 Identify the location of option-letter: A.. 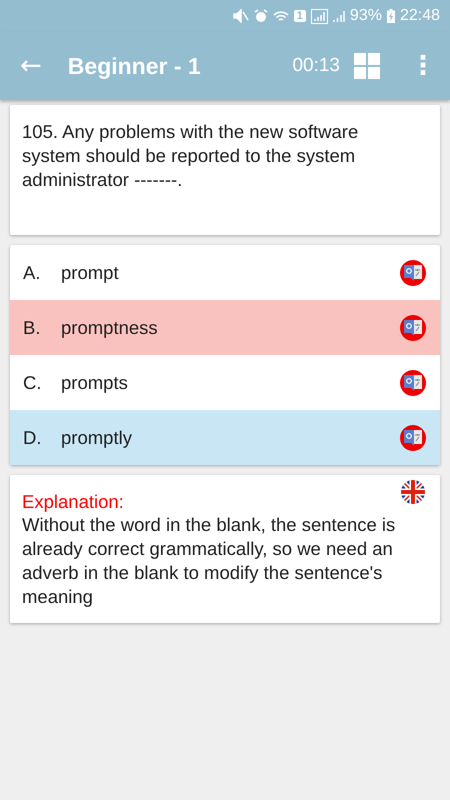
(32, 273).